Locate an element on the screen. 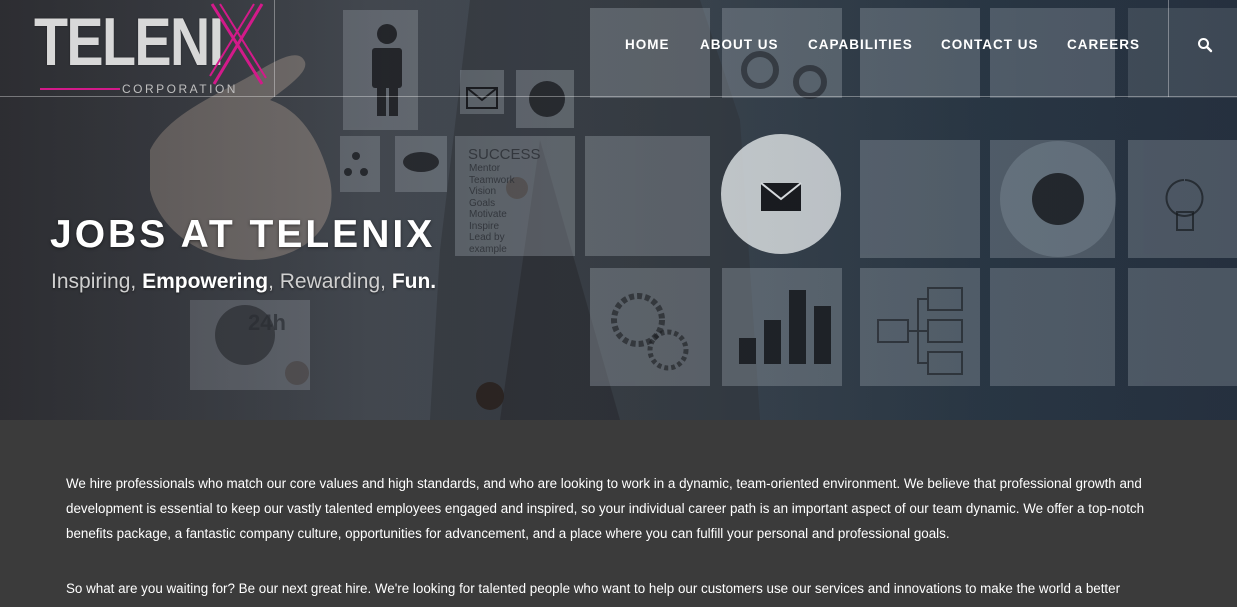 The height and width of the screenshot is (607, 1237). search-button is located at coordinates (1205, 45).